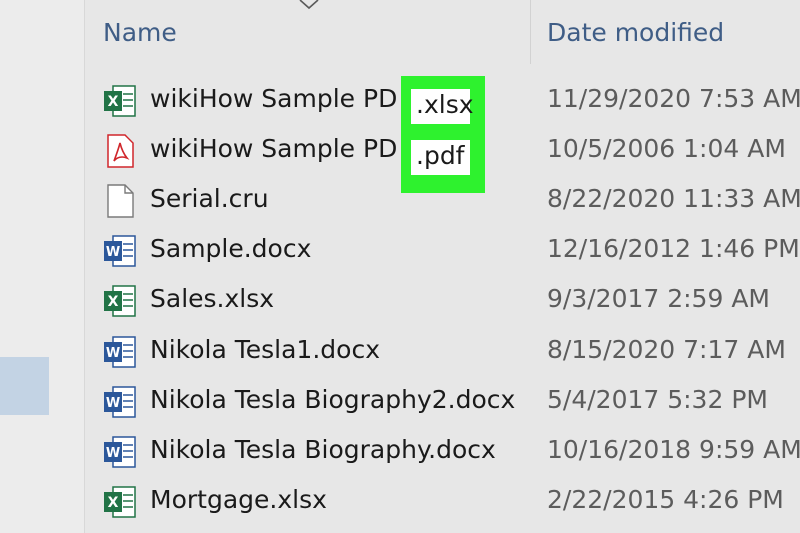 The height and width of the screenshot is (533, 800). I want to click on file-date-modified: 5/4/2017 5:32 PM, so click(657, 399).